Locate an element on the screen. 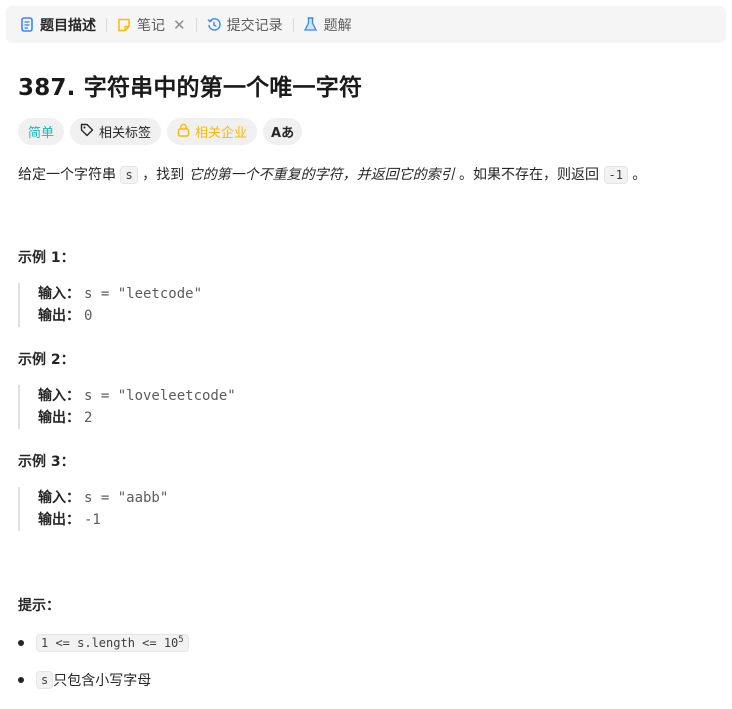 This screenshot has height=709, width=732. translate-button: Aあ is located at coordinates (283, 131).